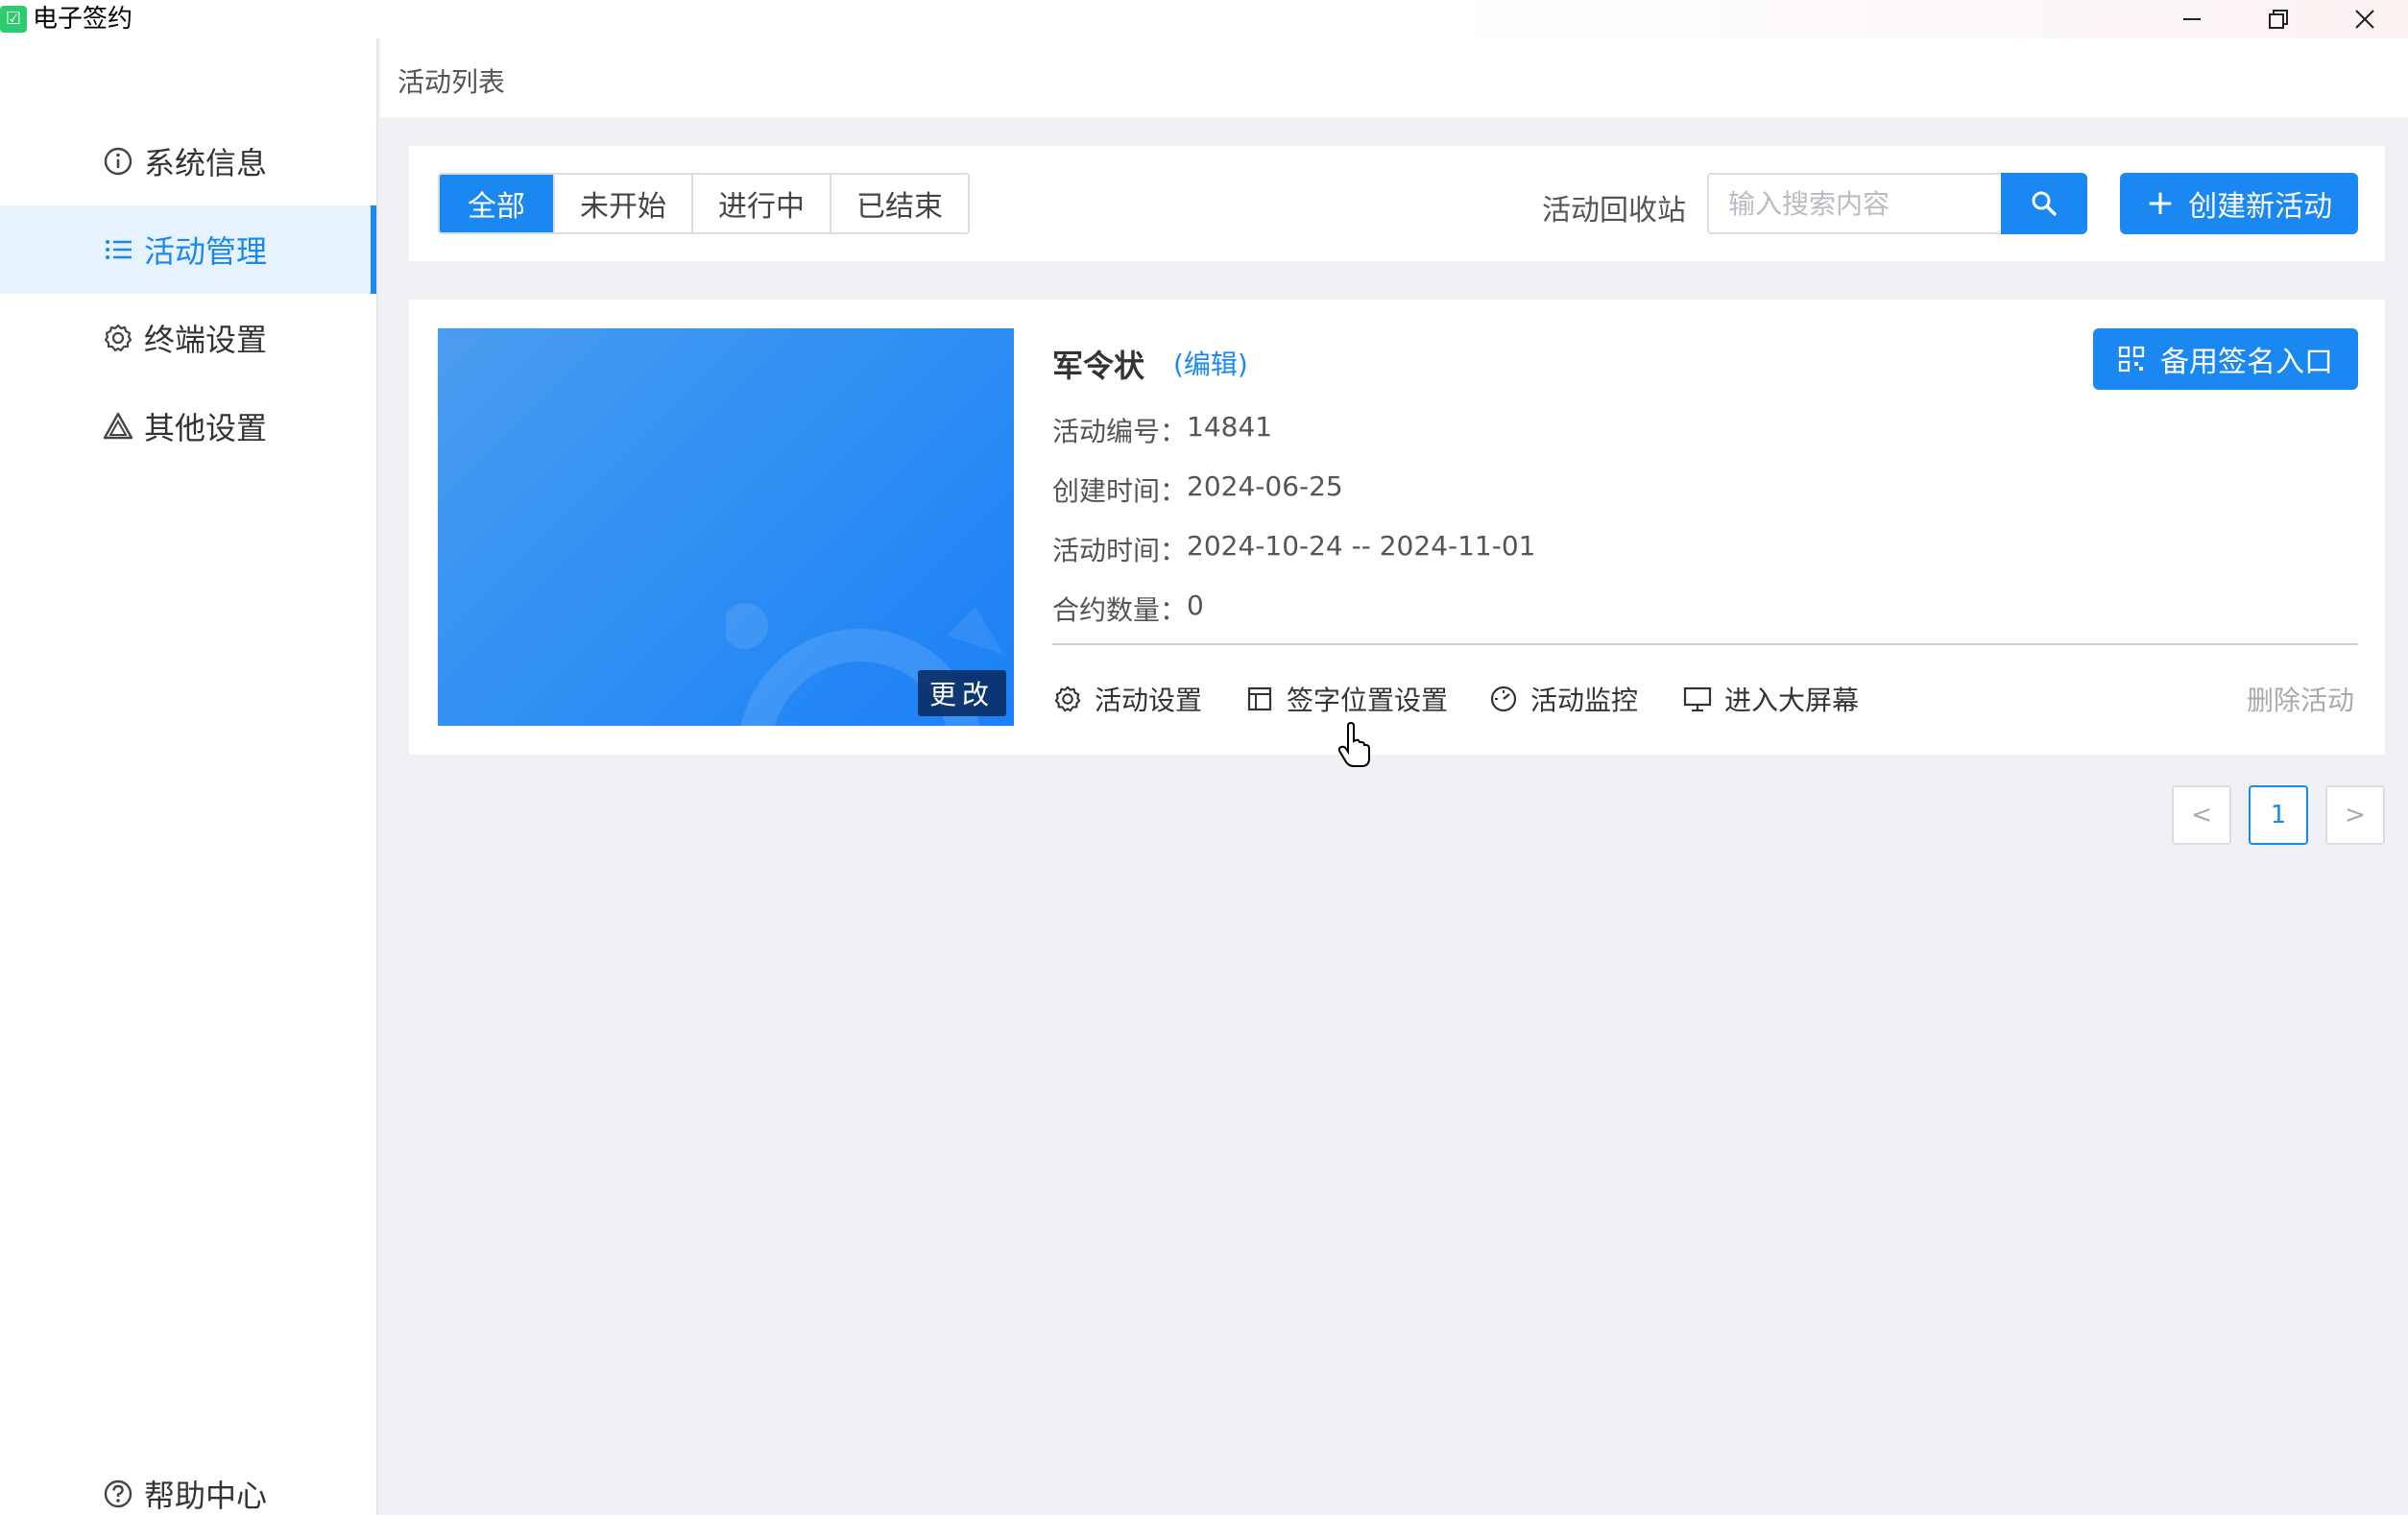 This screenshot has width=2408, height=1515. Describe the element at coordinates (2246, 363) in the screenshot. I see `backup-signature-label: 备用签名入口` at that location.